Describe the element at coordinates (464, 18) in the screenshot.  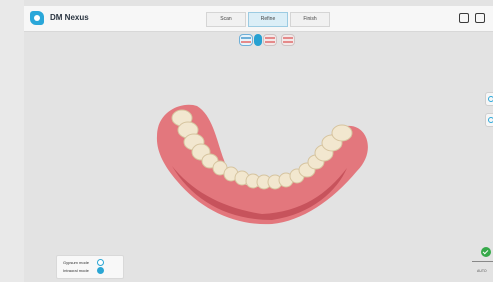
I see `window-icon` at that location.